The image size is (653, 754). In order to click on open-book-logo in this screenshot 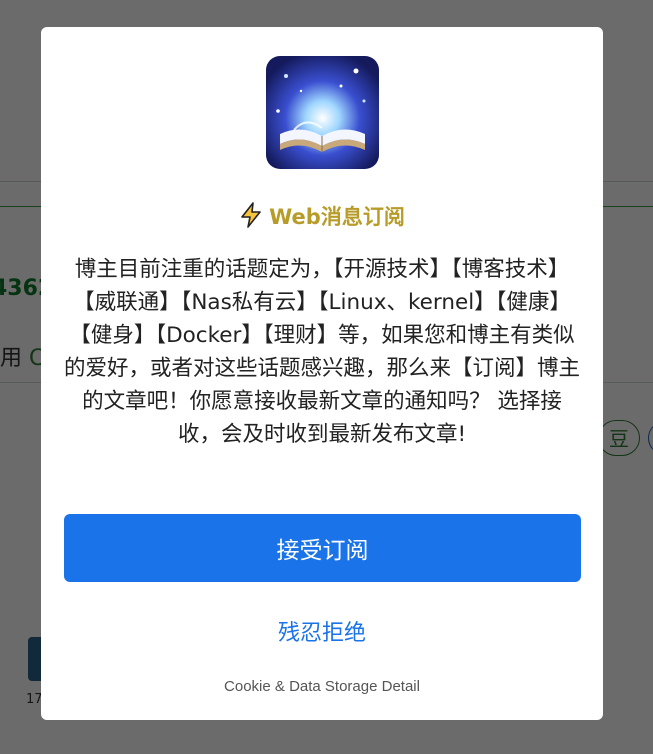, I will do `click(322, 112)`.